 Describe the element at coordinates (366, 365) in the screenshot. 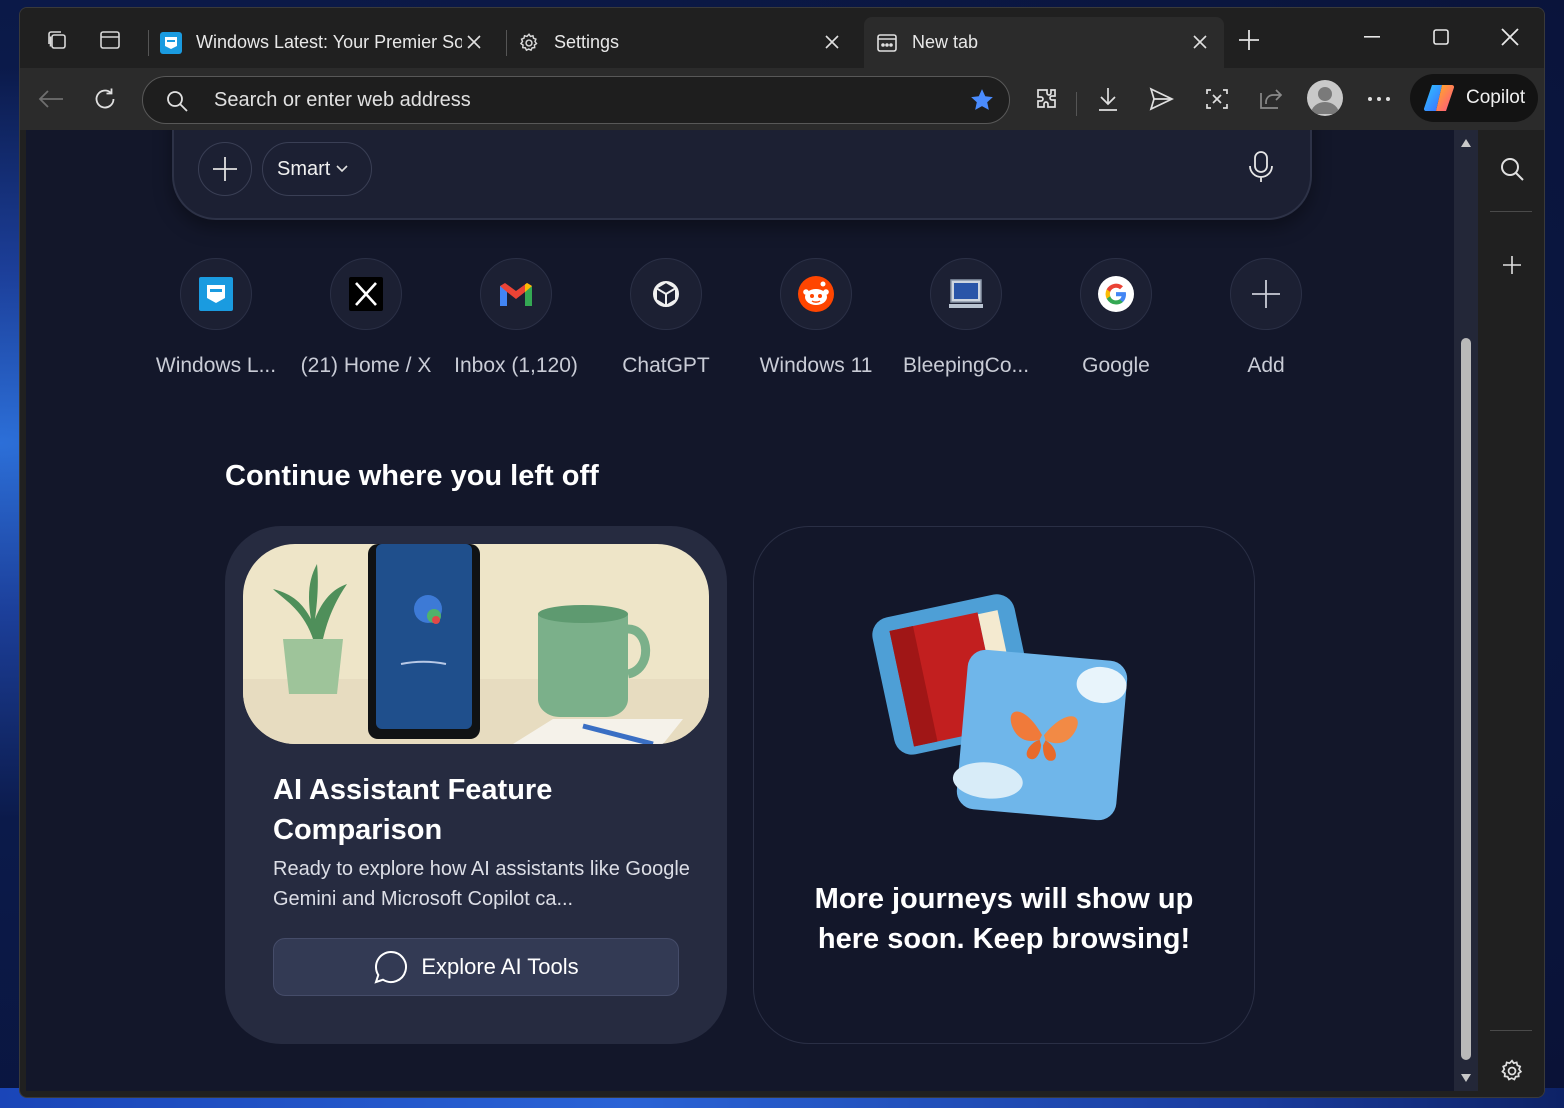

I see `quick-link-label: (21) Home / X` at that location.